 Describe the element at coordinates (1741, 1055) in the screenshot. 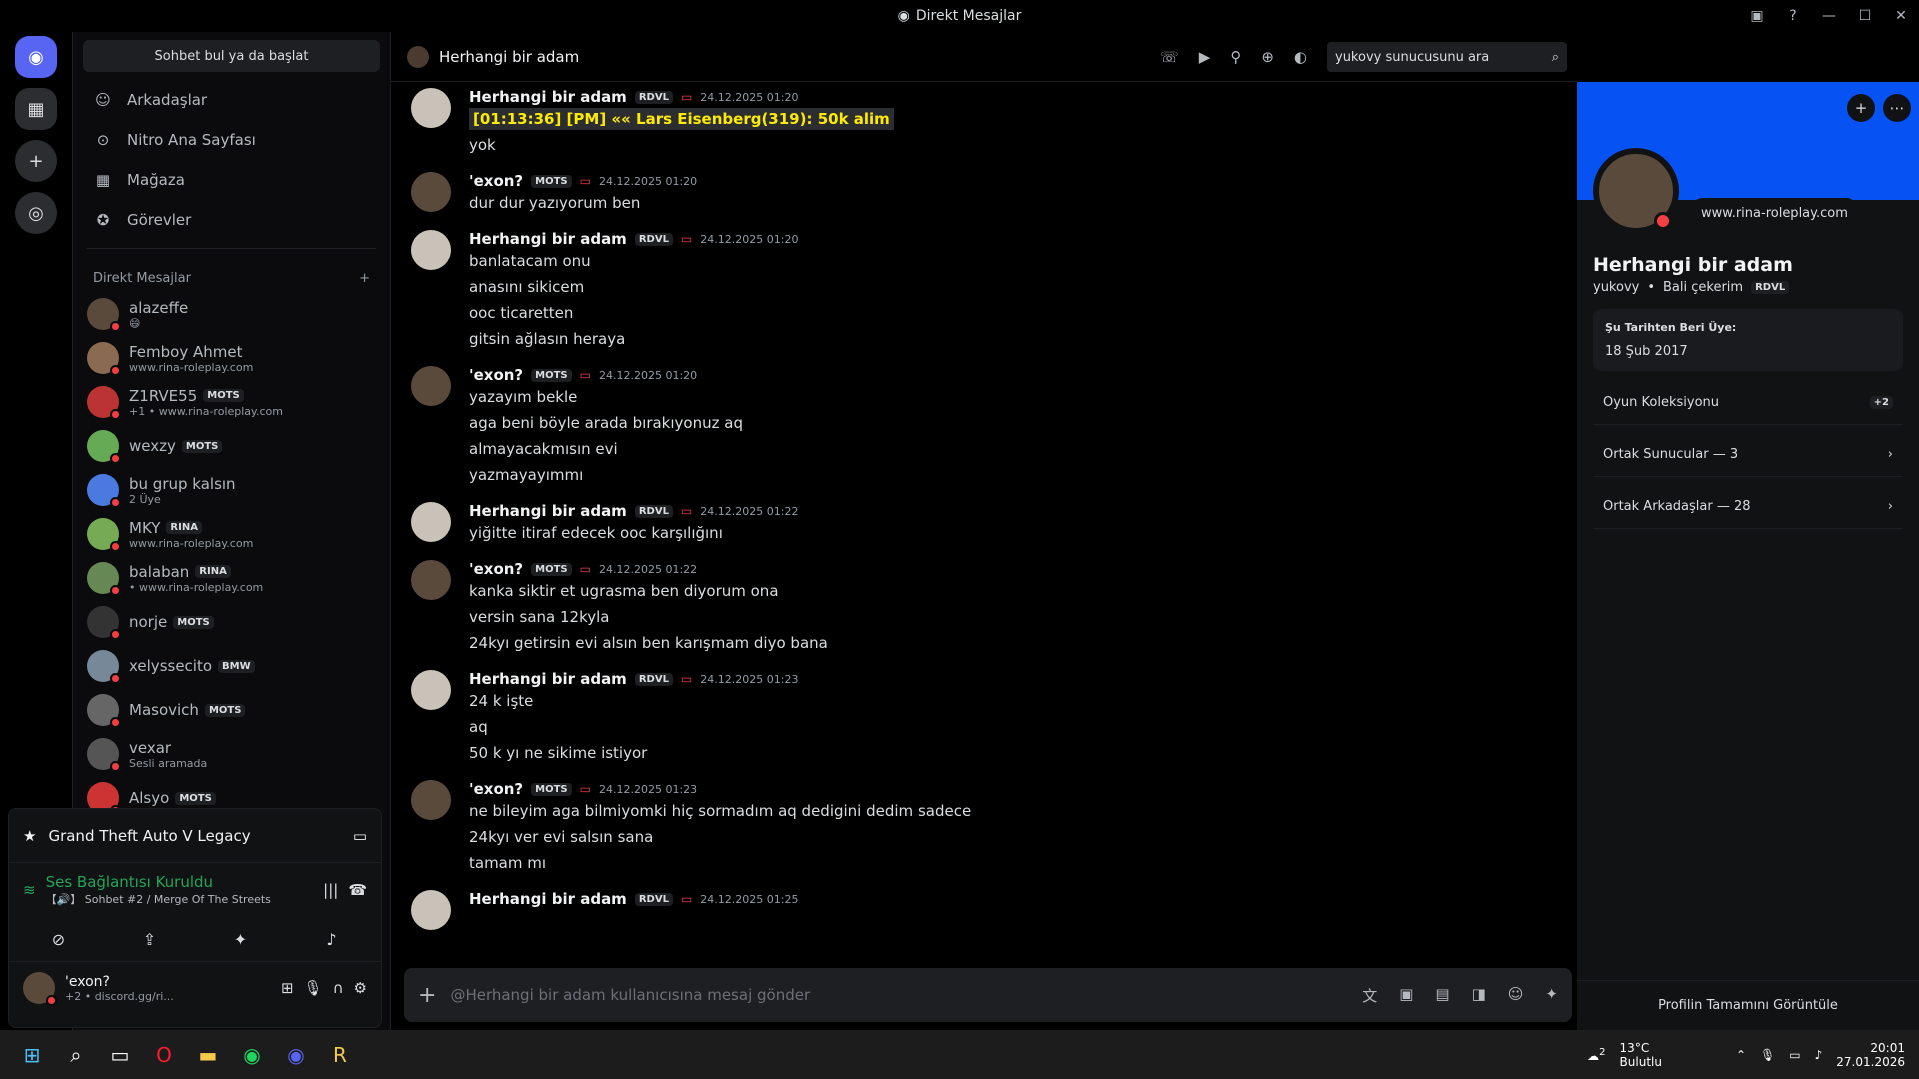

I see `chevron-up-icon: ⌃` at that location.